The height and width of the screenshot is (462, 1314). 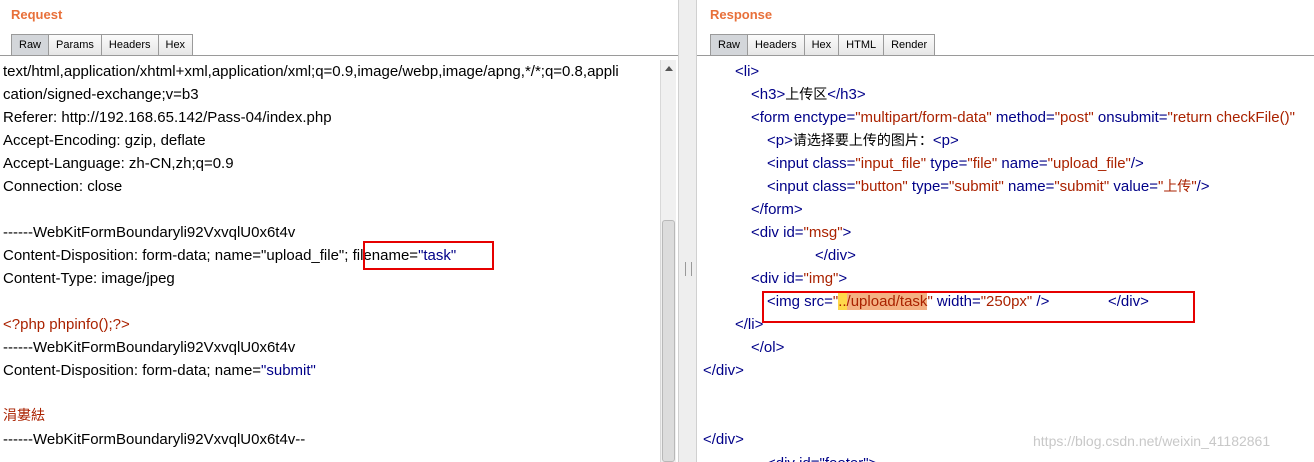 I want to click on response-tab-render: Render, so click(x=909, y=44).